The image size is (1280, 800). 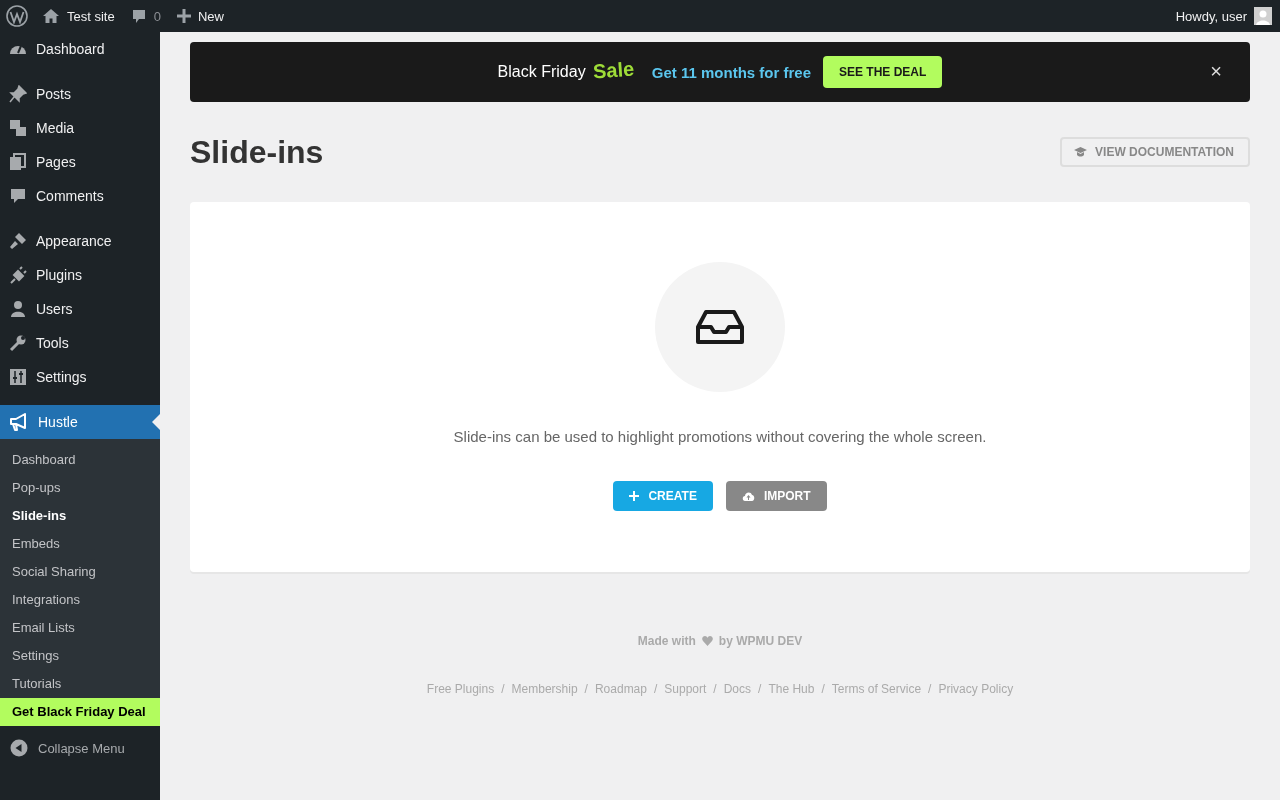 What do you see at coordinates (18, 343) in the screenshot?
I see `wrench-icon` at bounding box center [18, 343].